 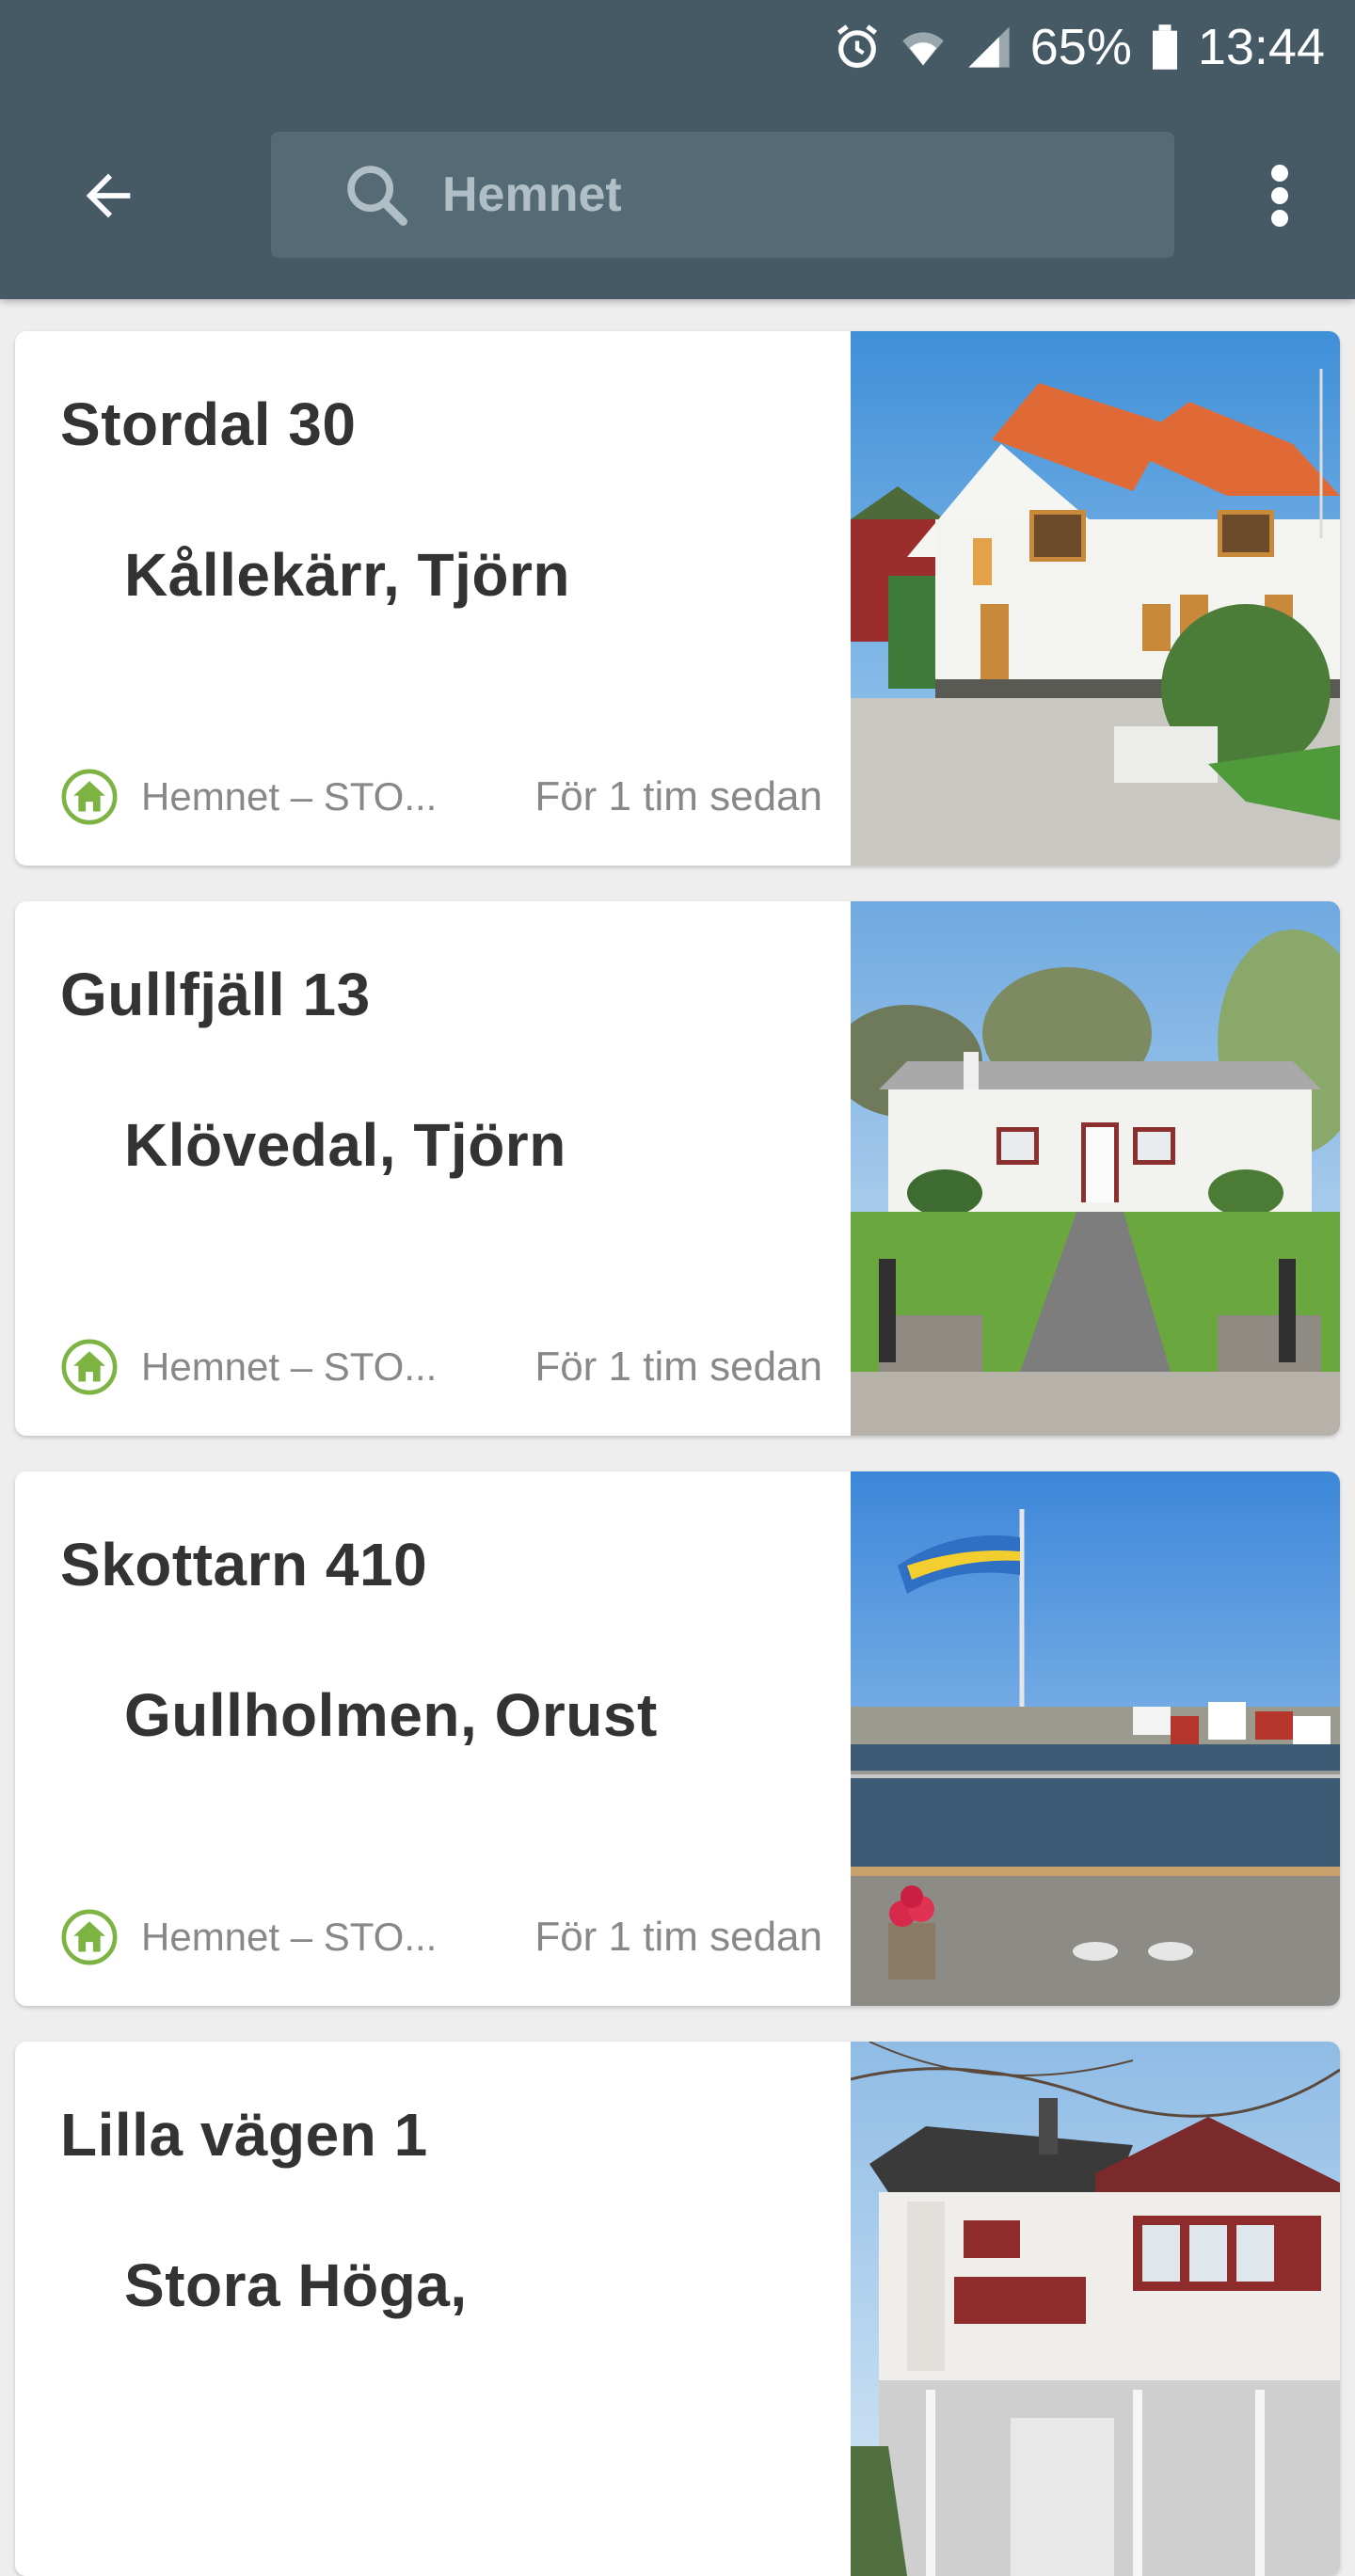 I want to click on search-icon, so click(x=376, y=194).